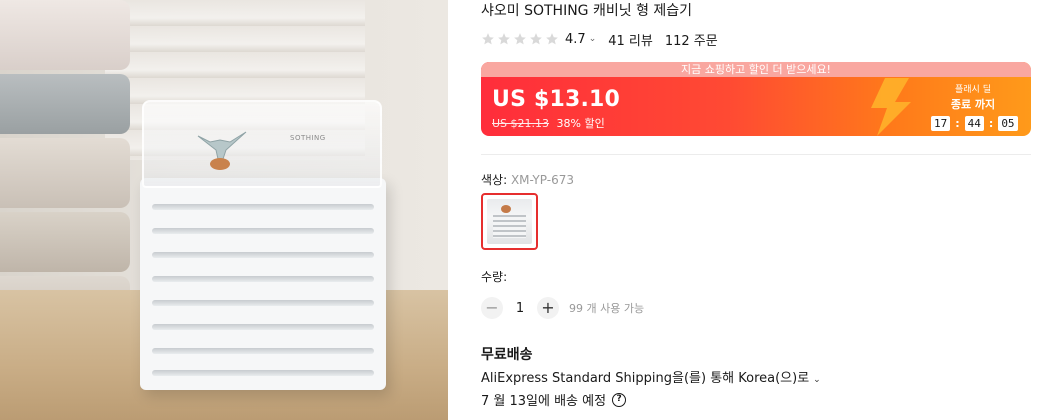 The height and width of the screenshot is (420, 1037). Describe the element at coordinates (521, 123) in the screenshot. I see `original-price: US $21.13` at that location.